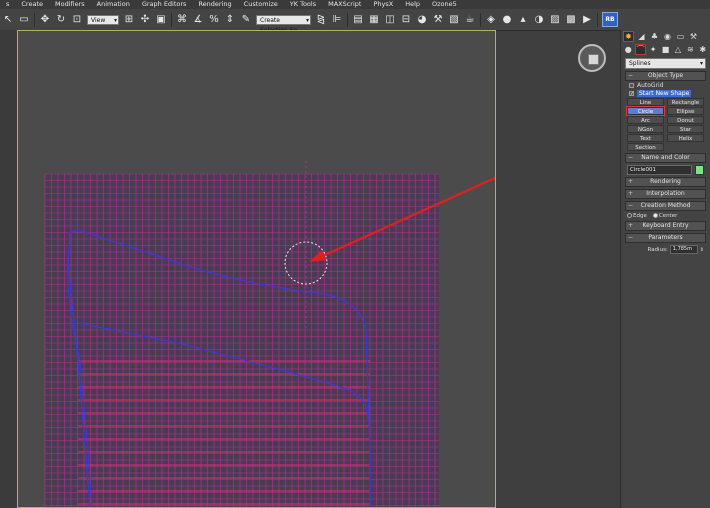  What do you see at coordinates (645, 120) in the screenshot?
I see `object-type-button-arc: Arc` at bounding box center [645, 120].